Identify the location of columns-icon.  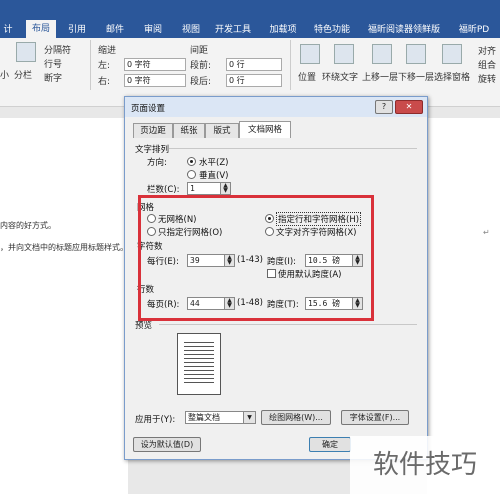
(26, 52).